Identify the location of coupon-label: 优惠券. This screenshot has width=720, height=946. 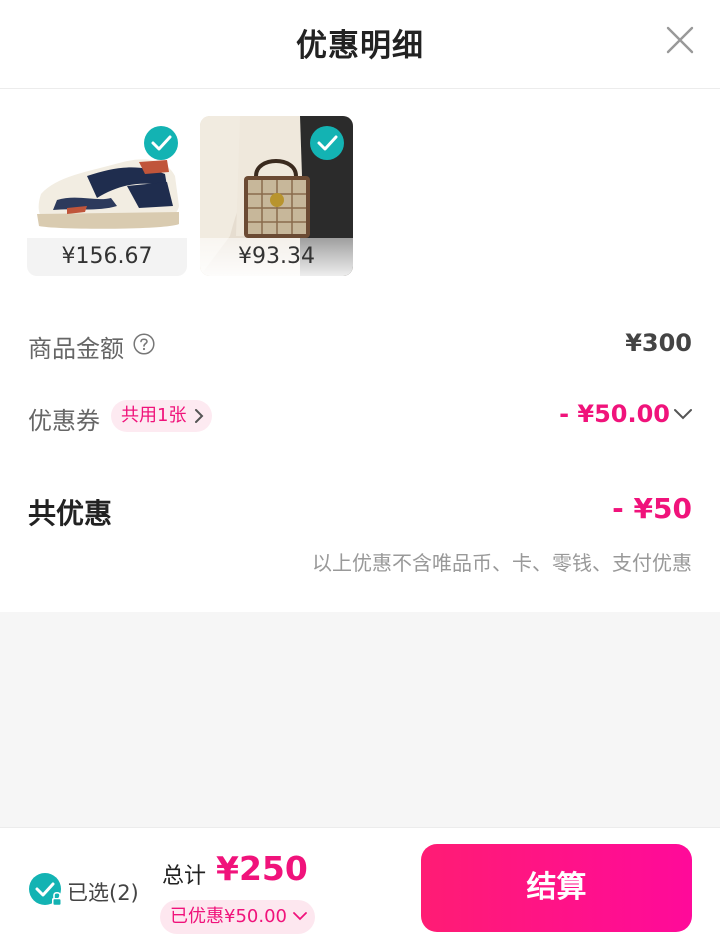
(64, 421).